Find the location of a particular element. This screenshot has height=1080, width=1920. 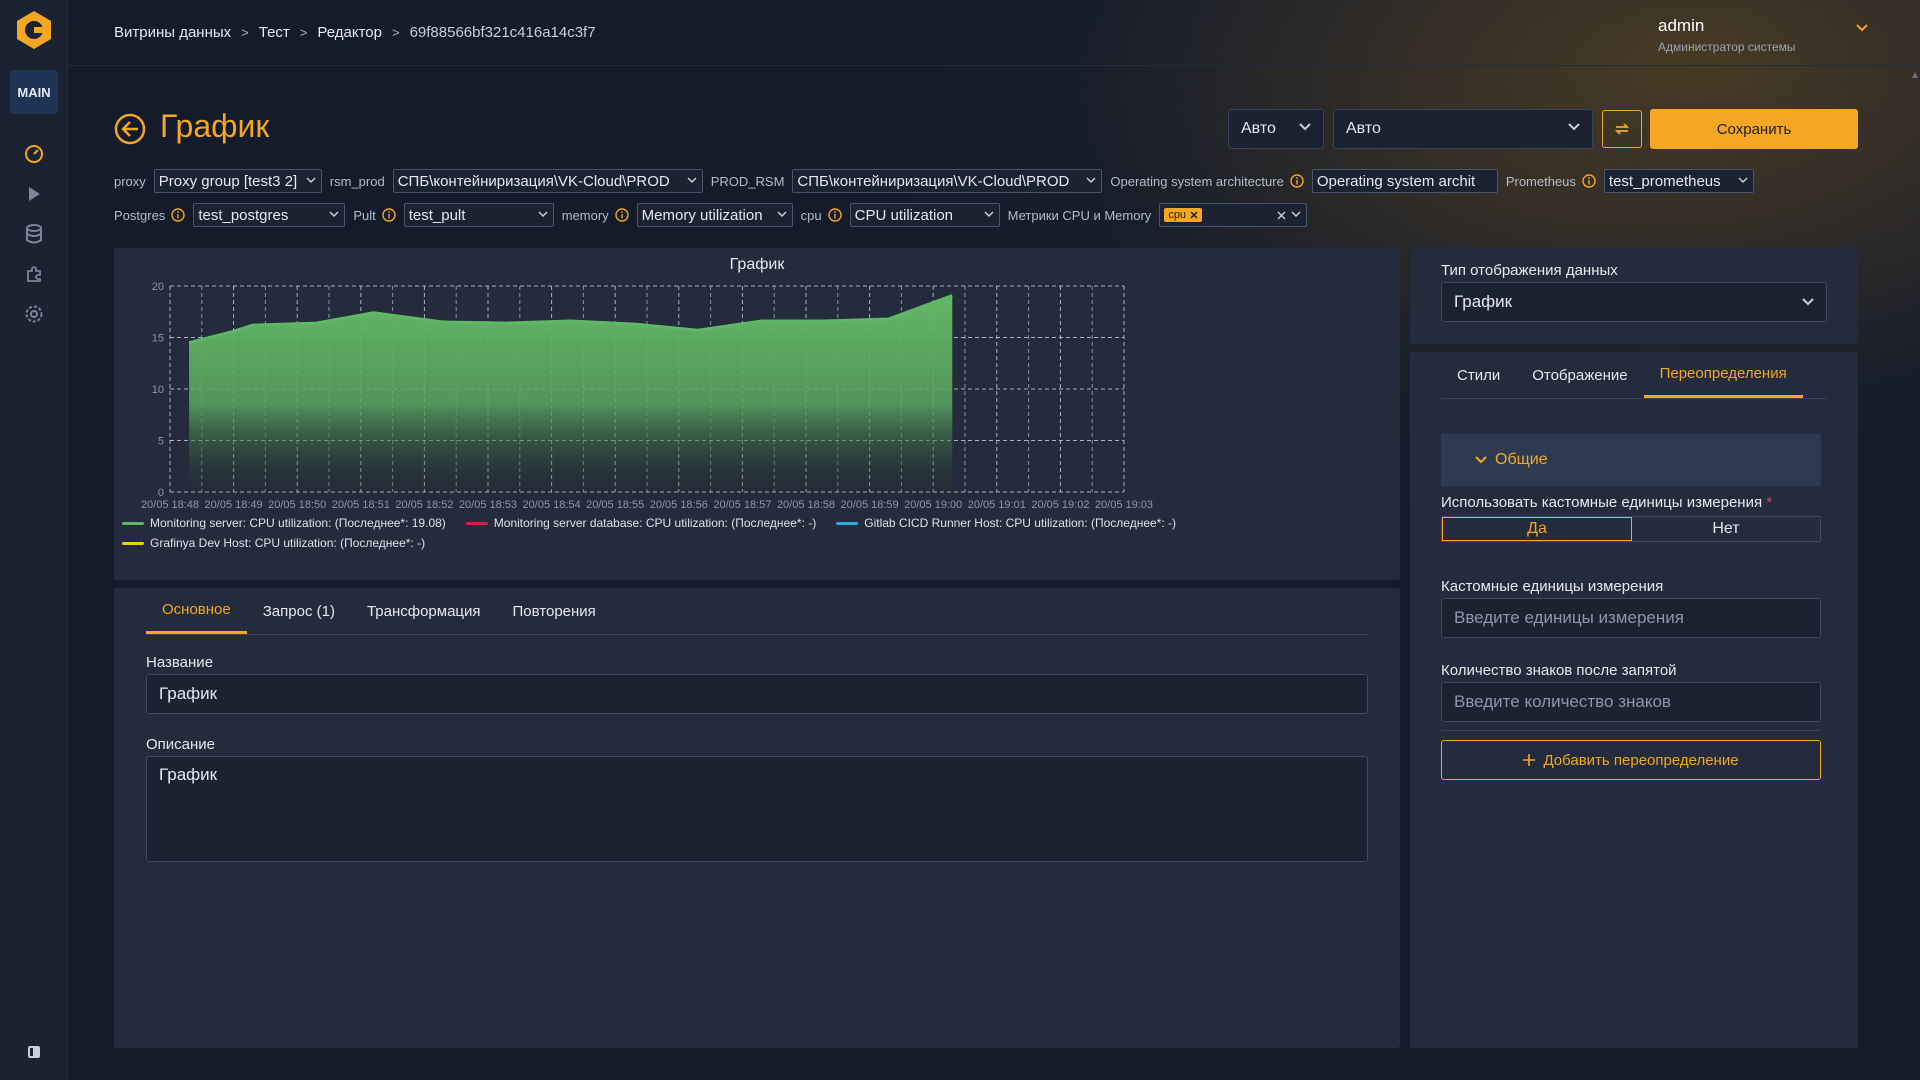

select-value: Memory utilization is located at coordinates (702, 215).